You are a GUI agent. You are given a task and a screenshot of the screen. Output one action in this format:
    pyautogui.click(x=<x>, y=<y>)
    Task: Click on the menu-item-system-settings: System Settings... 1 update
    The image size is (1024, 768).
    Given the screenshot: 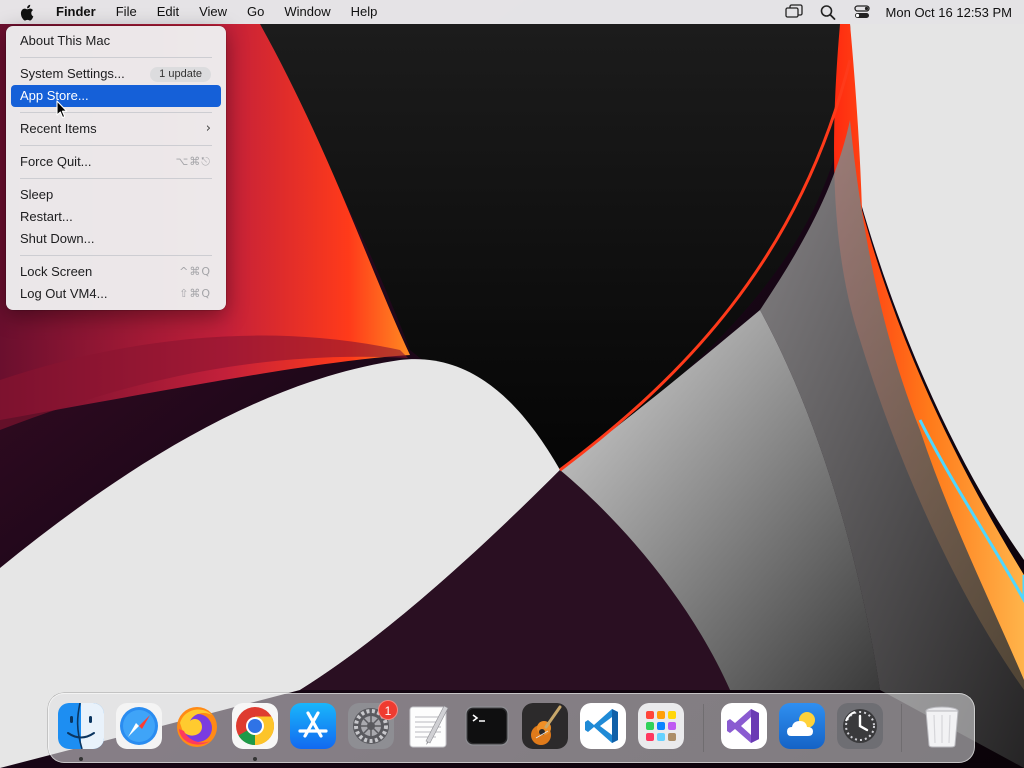 What is the action you would take?
    pyautogui.click(x=116, y=74)
    